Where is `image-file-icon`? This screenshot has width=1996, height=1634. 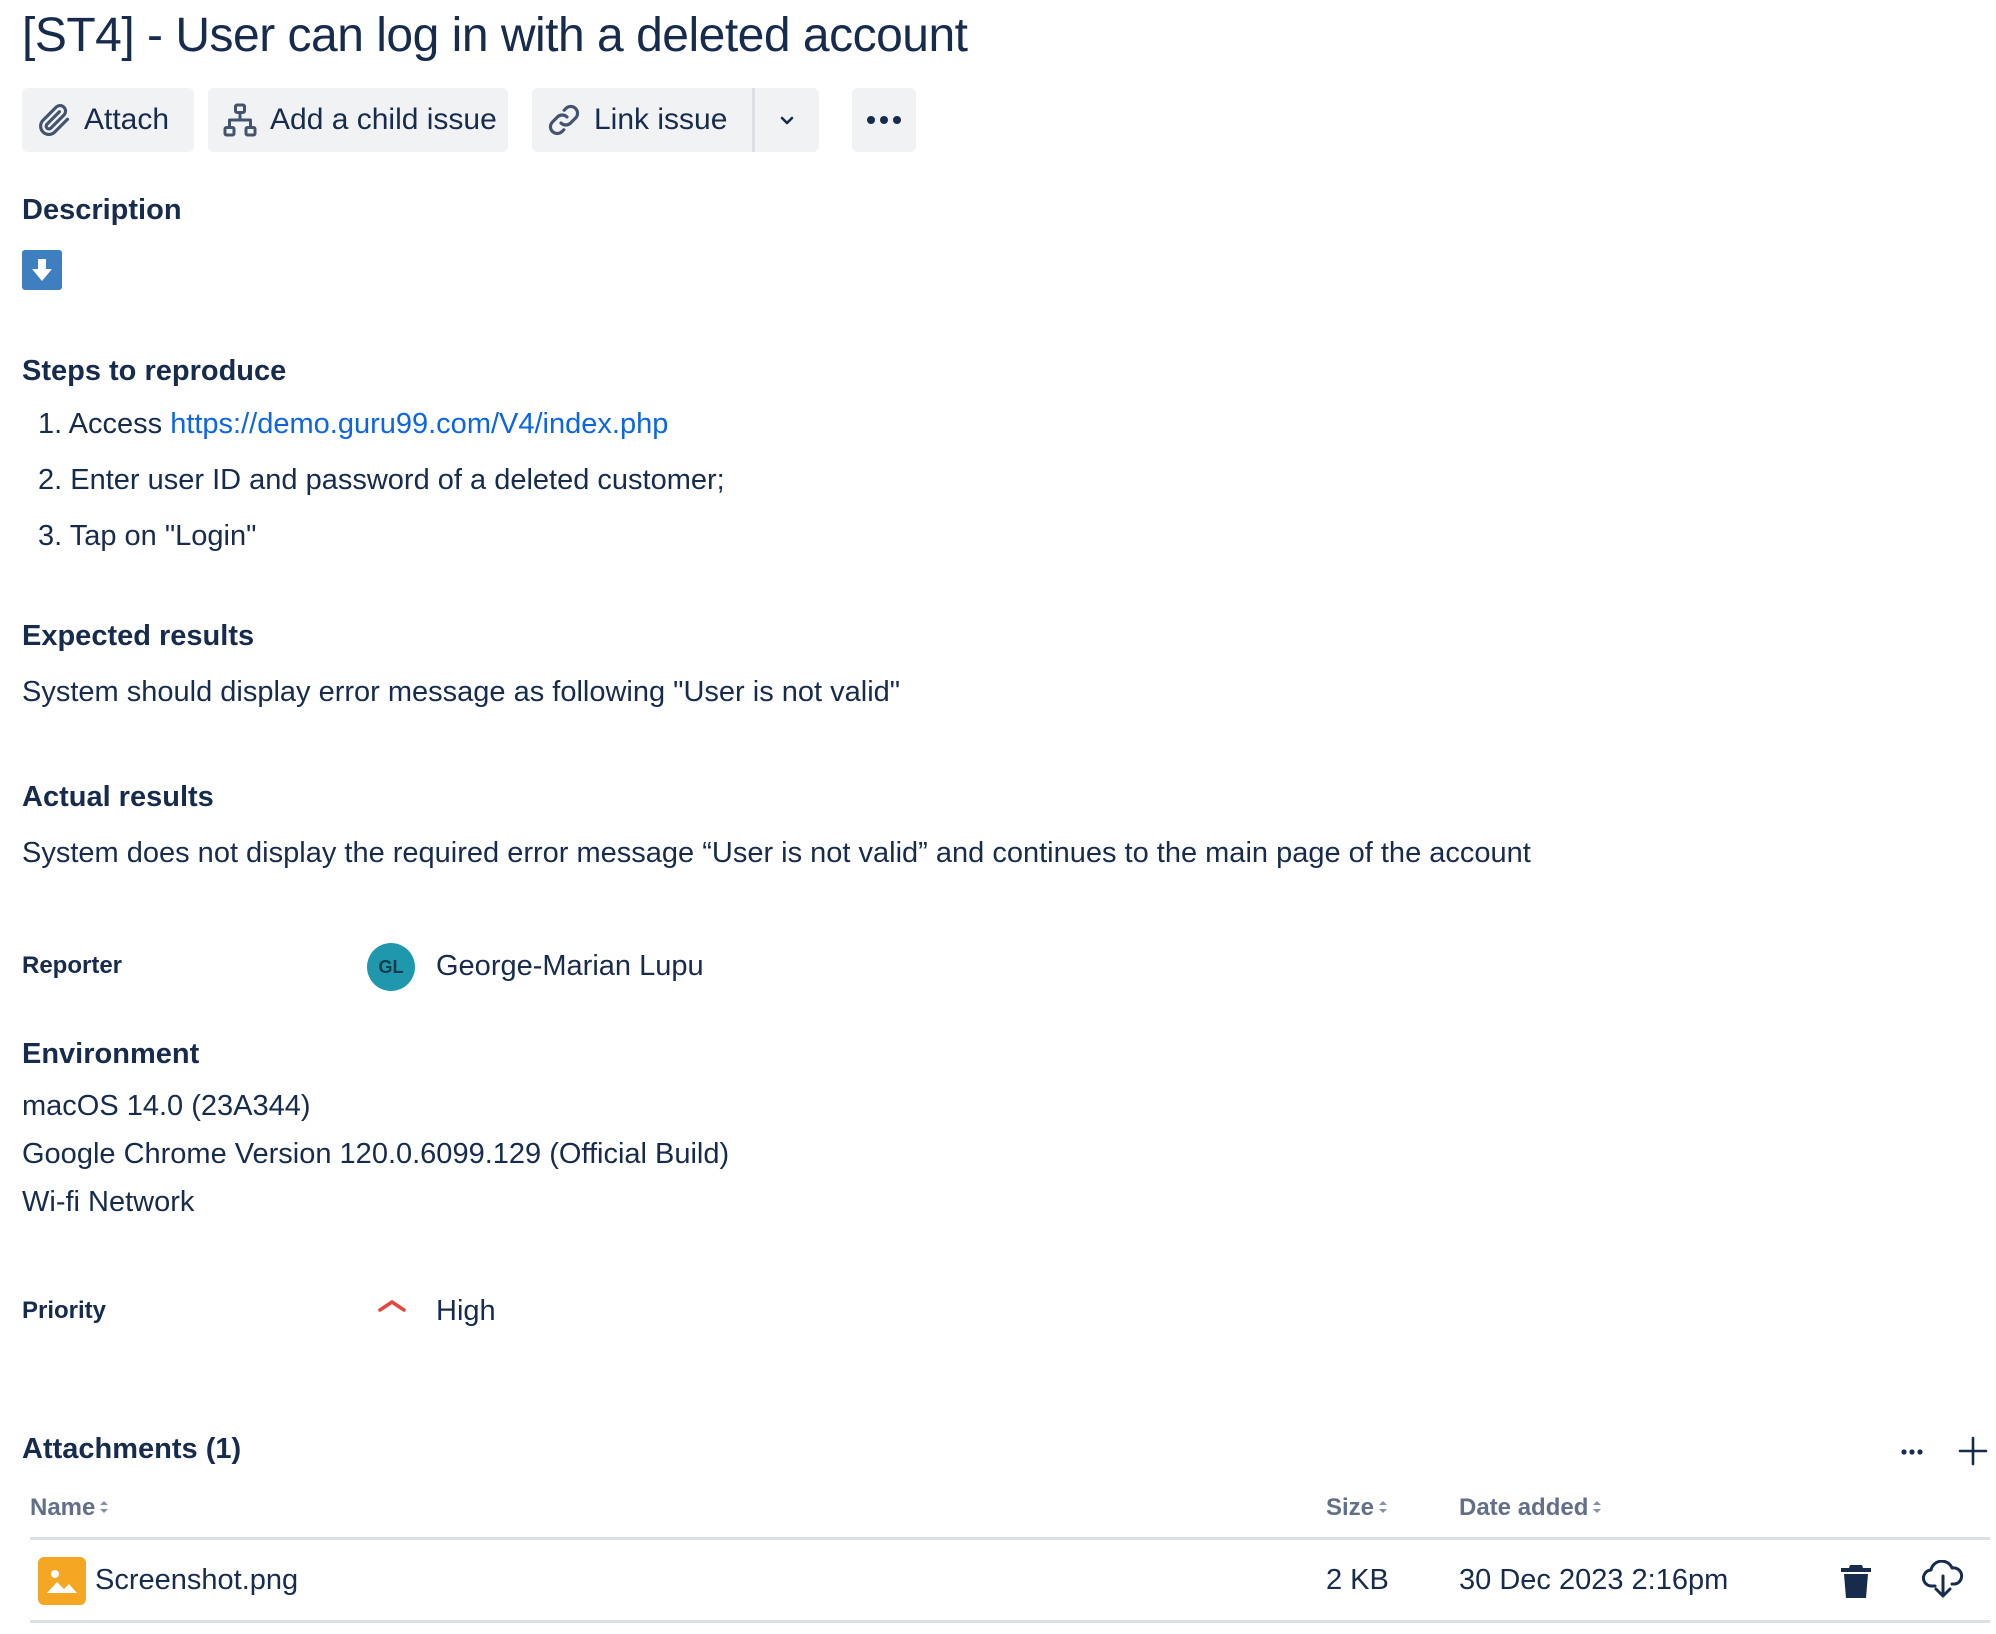
image-file-icon is located at coordinates (62, 1581).